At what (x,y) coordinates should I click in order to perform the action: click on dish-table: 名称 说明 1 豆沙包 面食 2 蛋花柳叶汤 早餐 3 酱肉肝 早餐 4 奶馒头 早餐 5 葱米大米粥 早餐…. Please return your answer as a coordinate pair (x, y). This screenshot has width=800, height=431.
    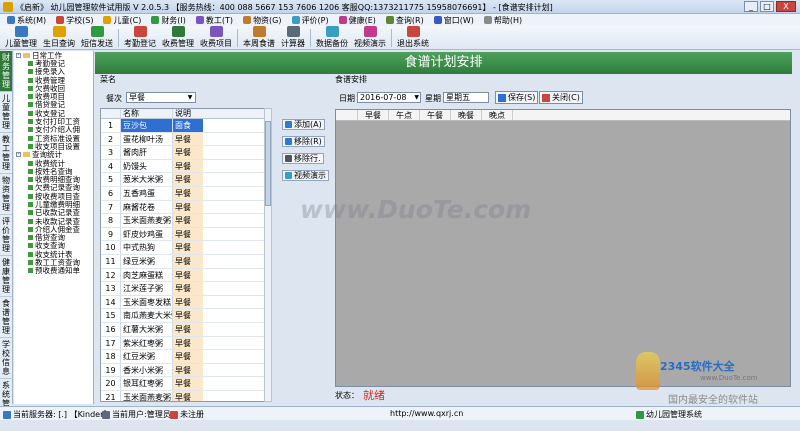
    Looking at the image, I should click on (183, 255).